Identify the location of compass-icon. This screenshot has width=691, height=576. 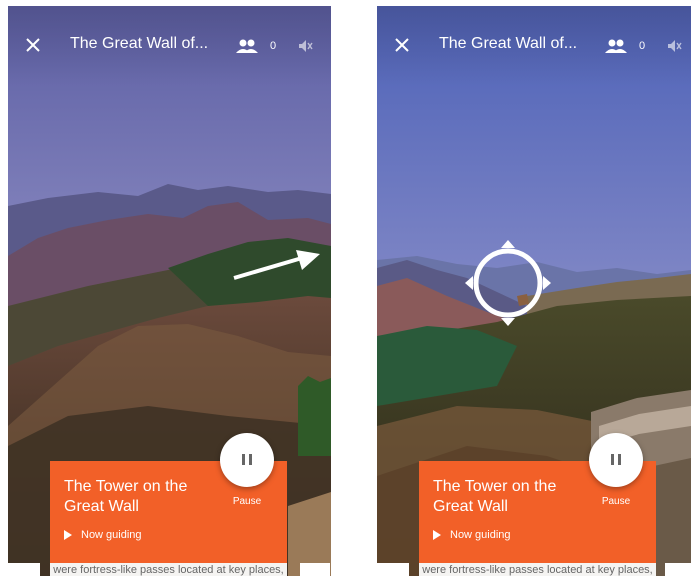
(508, 283).